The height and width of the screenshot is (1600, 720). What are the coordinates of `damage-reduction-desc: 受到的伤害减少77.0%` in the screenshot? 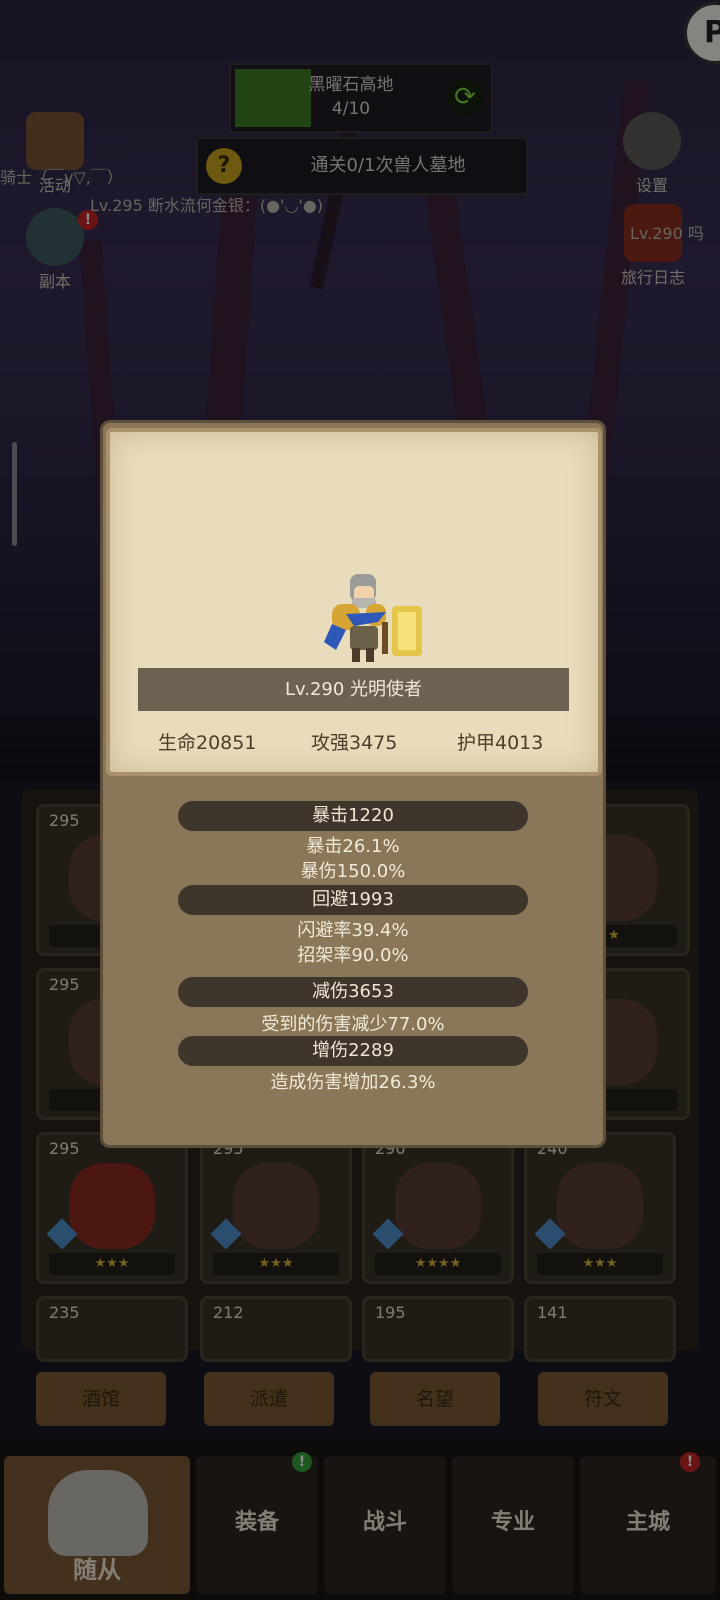 It's located at (353, 1024).